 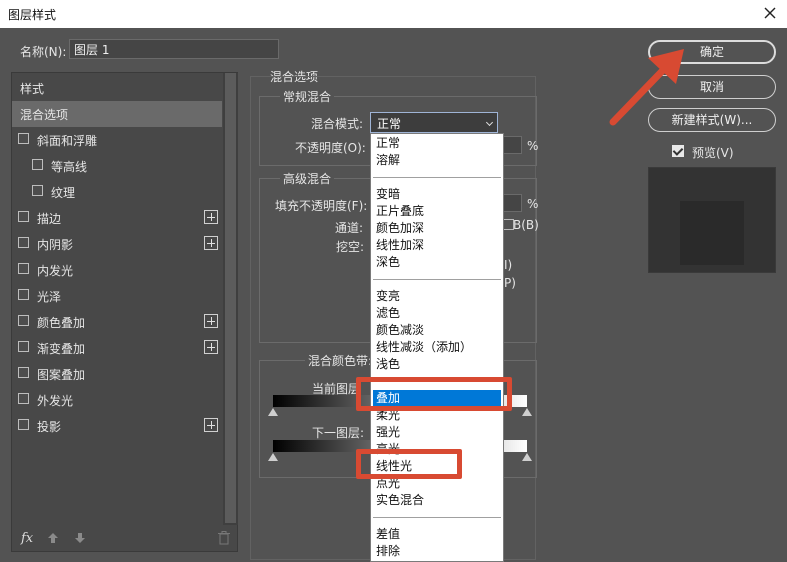 I want to click on fx-icon: fx, so click(x=27, y=538).